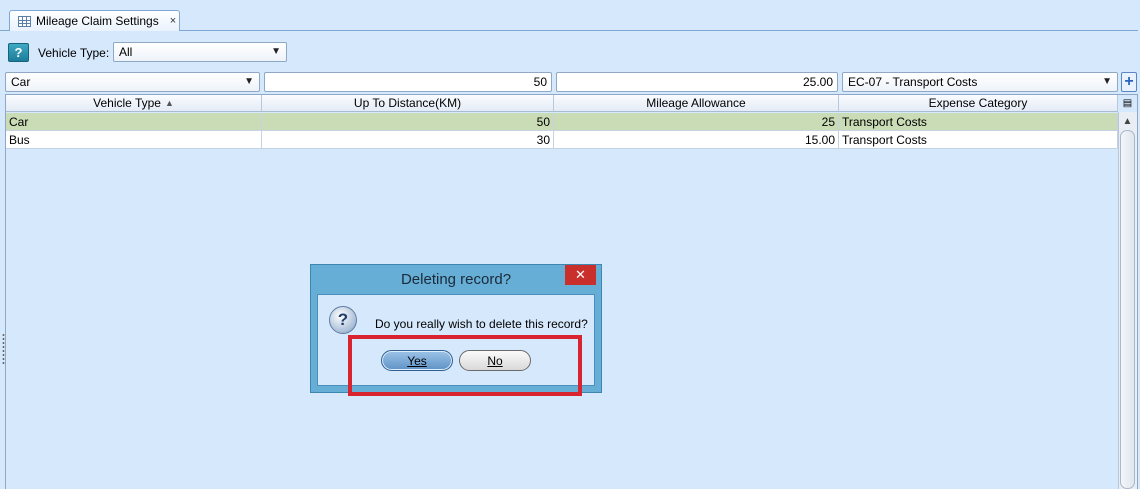 This screenshot has height=489, width=1140. I want to click on add-record-button: +, so click(1129, 82).